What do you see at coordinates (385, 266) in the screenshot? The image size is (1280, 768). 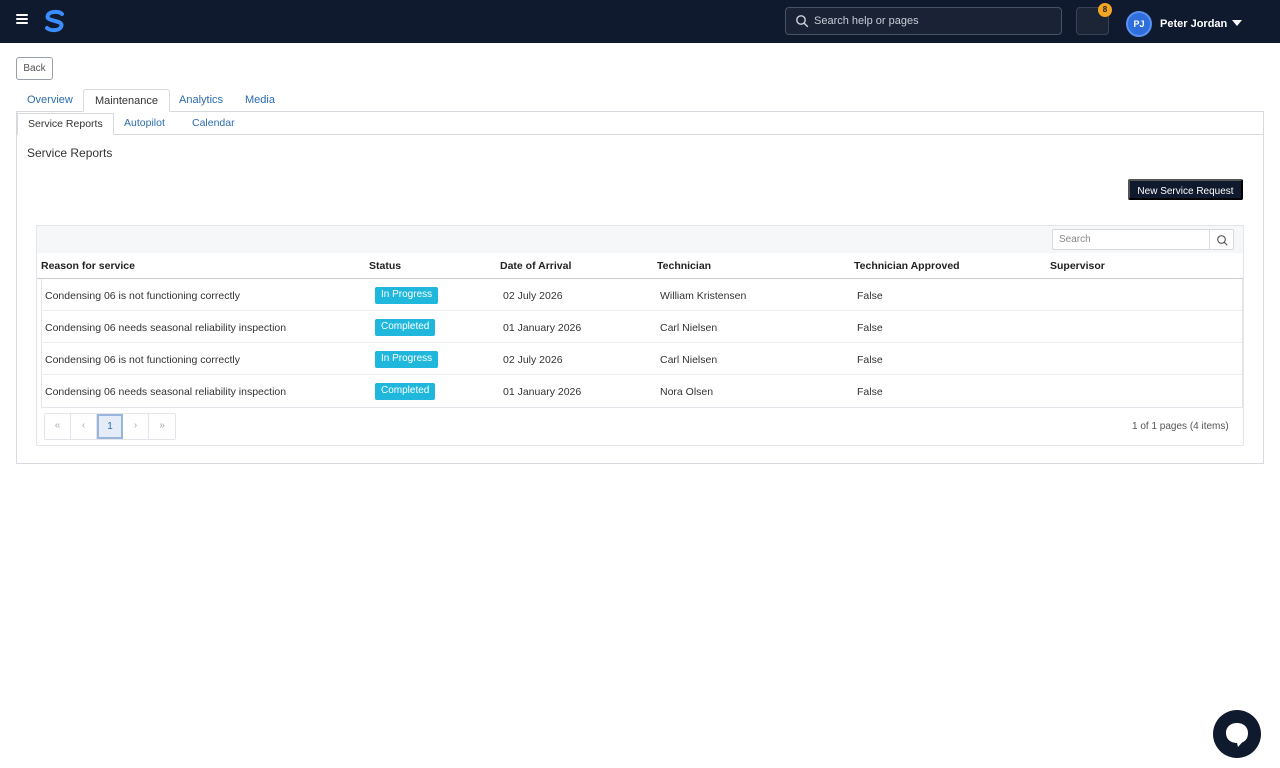 I see `column-header-status: Status` at bounding box center [385, 266].